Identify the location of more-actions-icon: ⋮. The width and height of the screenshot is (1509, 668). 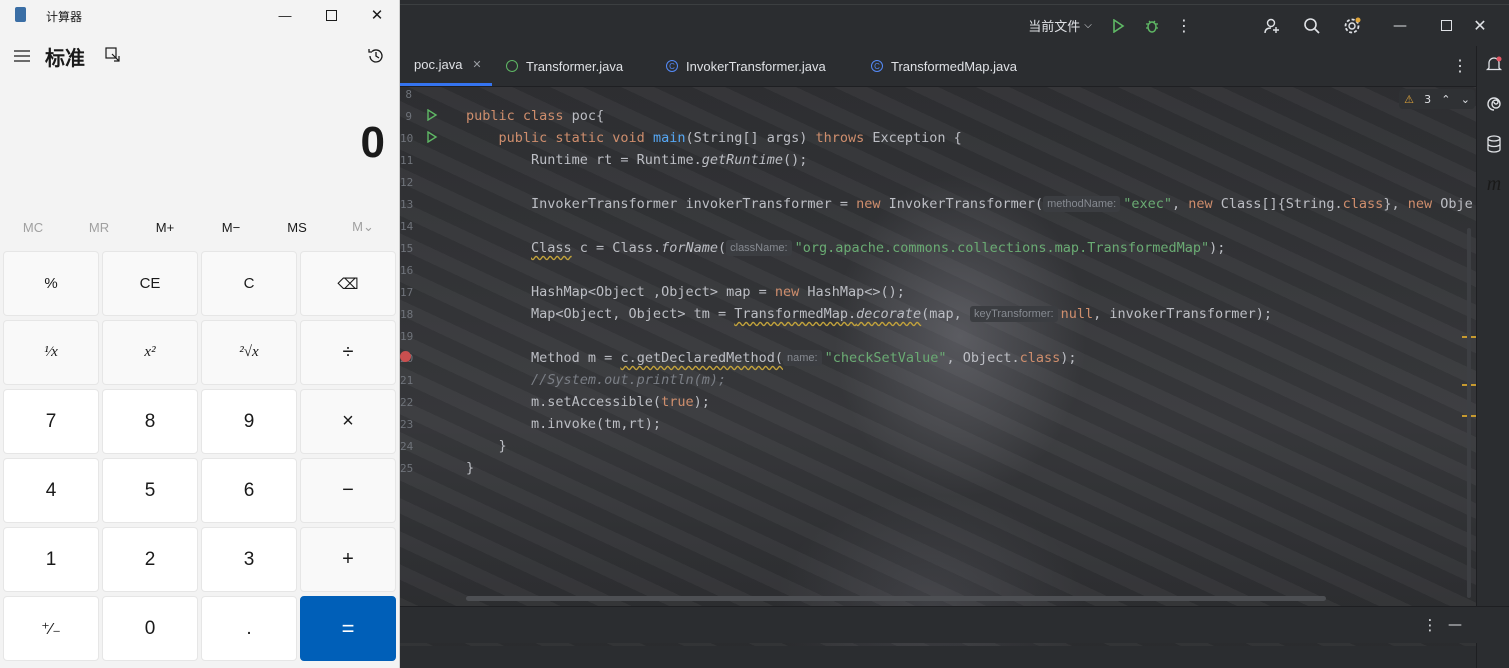
(1184, 25).